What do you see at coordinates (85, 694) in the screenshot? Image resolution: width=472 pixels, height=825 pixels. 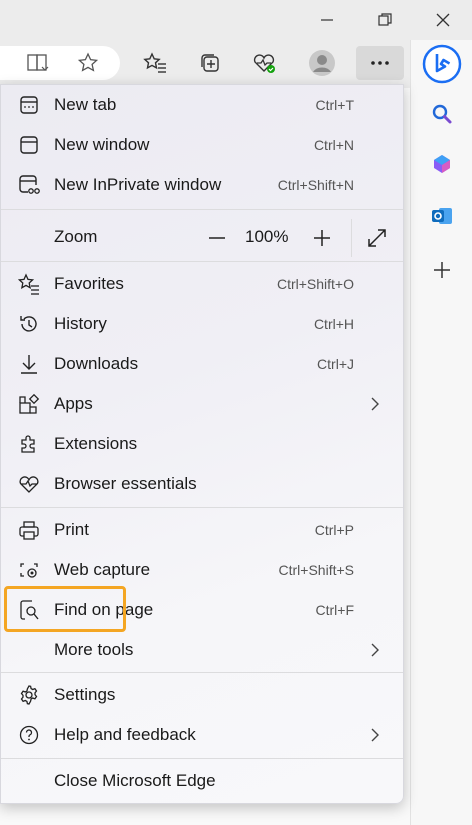 I see `menu-item-label: Settings` at bounding box center [85, 694].